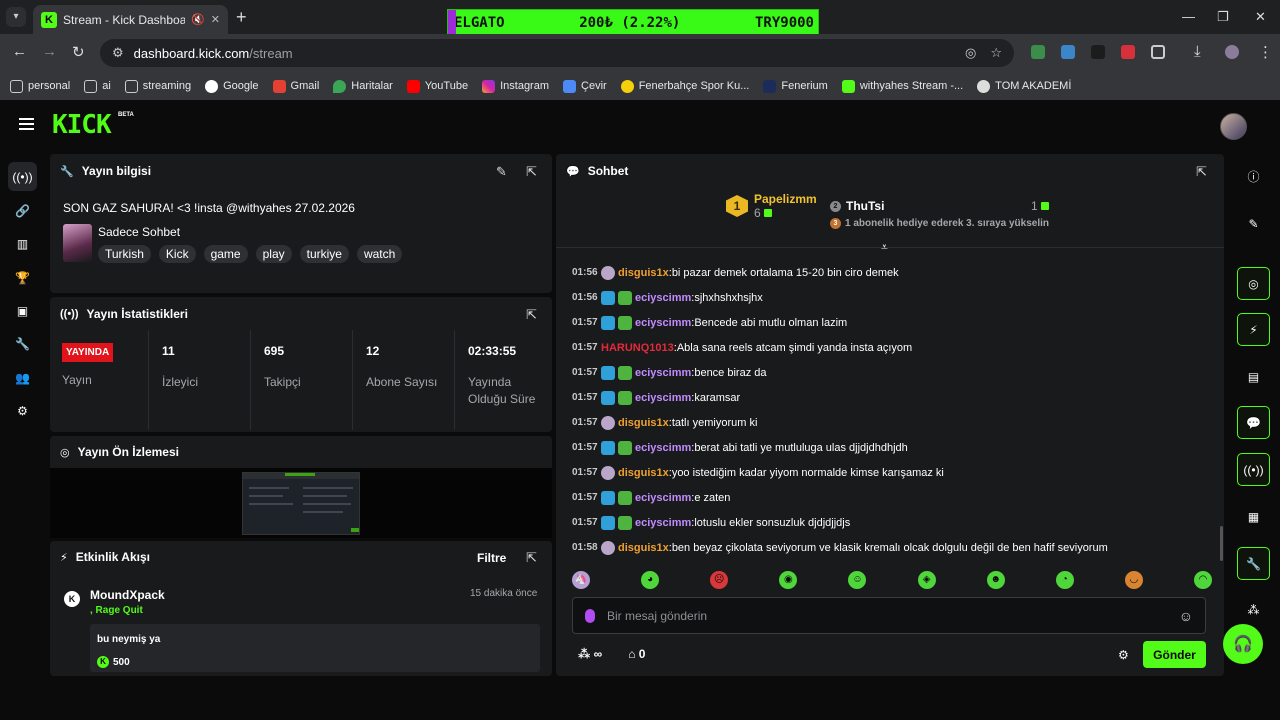  What do you see at coordinates (22, 277) in the screenshot?
I see `nav-trophy-icon: 🏆` at bounding box center [22, 277].